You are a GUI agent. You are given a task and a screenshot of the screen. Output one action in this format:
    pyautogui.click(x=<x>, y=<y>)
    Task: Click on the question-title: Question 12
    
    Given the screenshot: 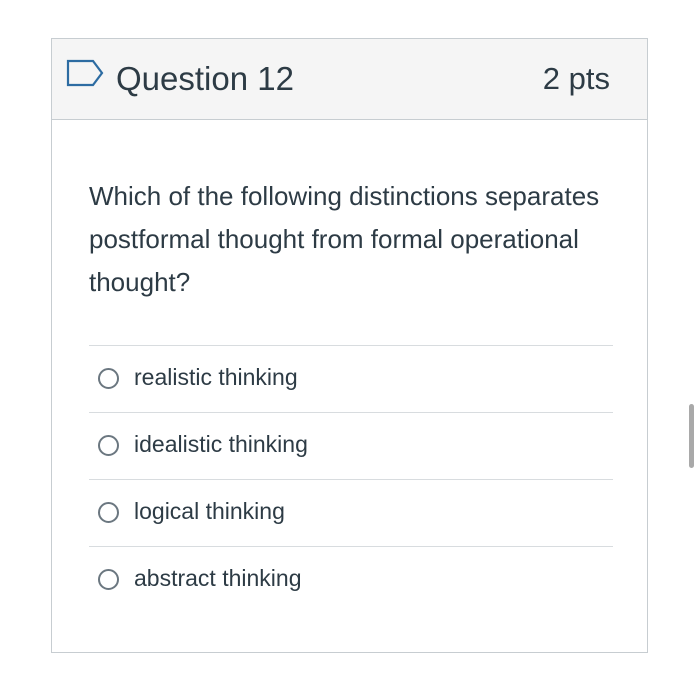 What is the action you would take?
    pyautogui.click(x=205, y=78)
    